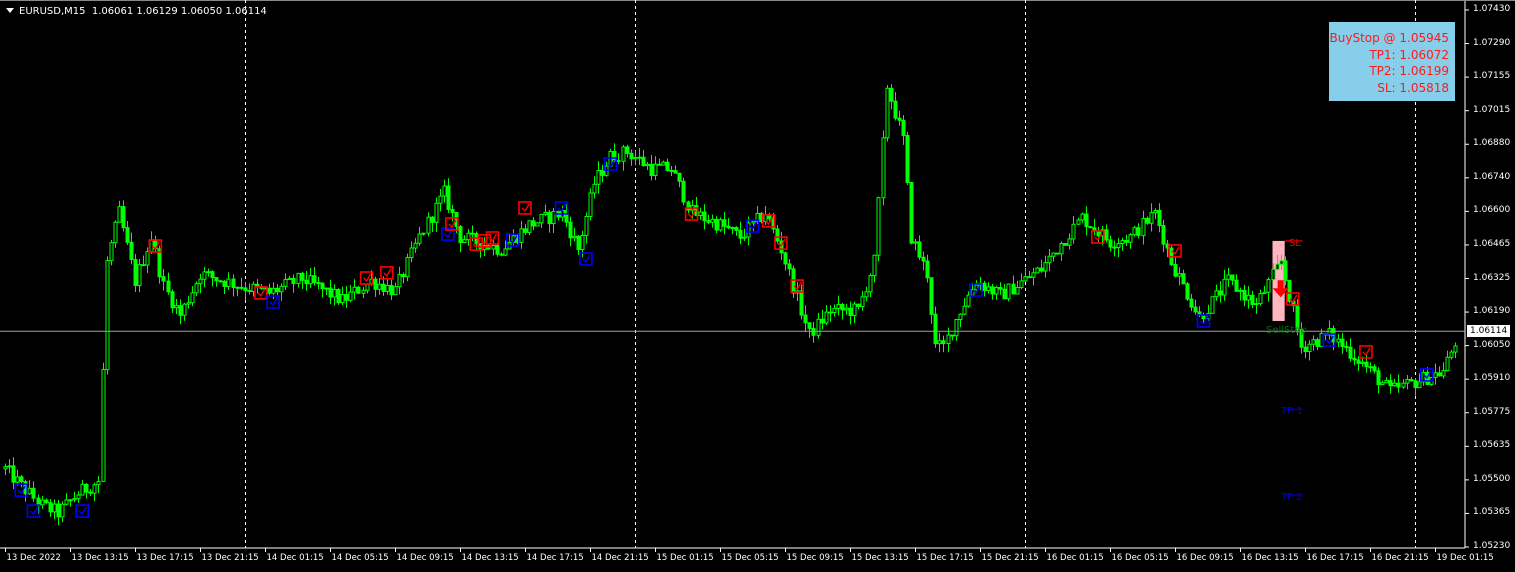  What do you see at coordinates (1010, 558) in the screenshot?
I see `time-tick-label: 15 Dec 21:15` at bounding box center [1010, 558].